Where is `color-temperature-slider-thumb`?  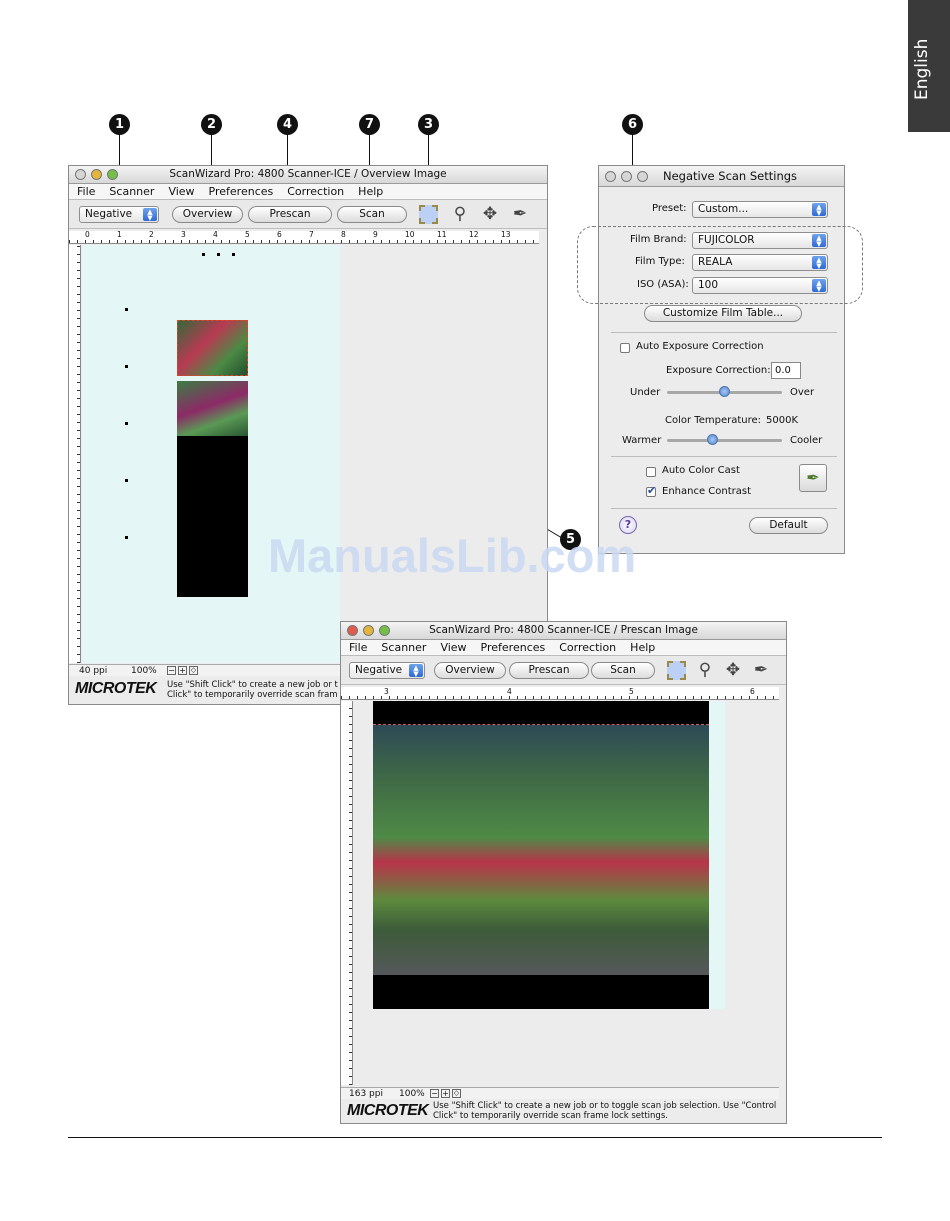 color-temperature-slider-thumb is located at coordinates (712, 439).